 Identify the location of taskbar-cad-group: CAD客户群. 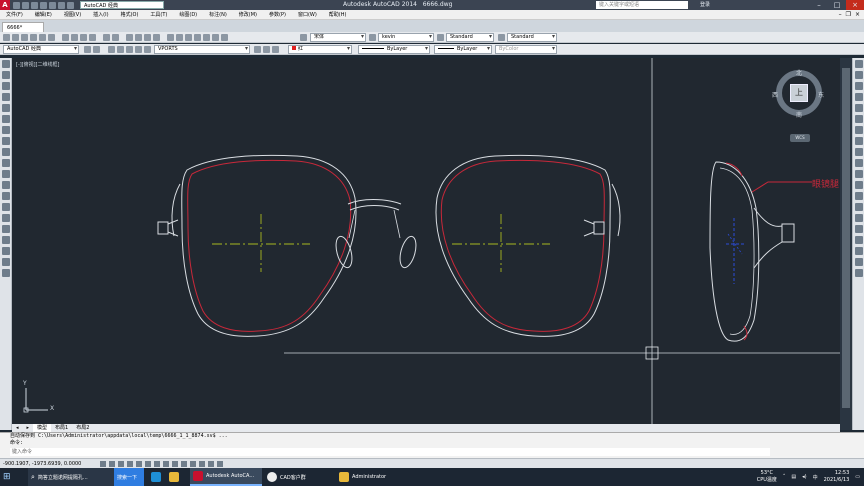
(299, 477).